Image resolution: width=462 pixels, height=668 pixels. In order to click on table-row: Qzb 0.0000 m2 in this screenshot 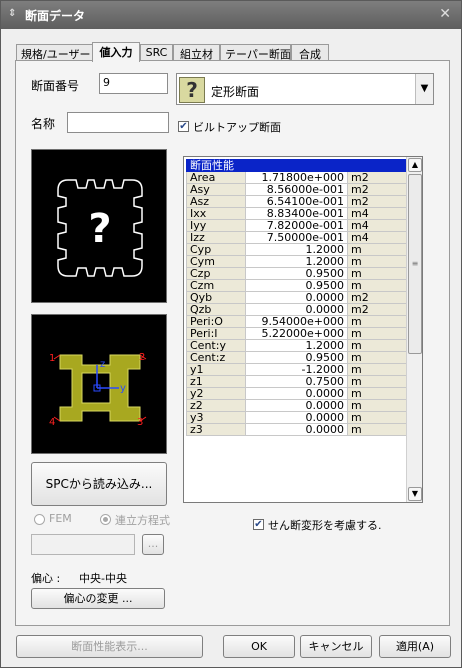, I will do `click(296, 309)`.